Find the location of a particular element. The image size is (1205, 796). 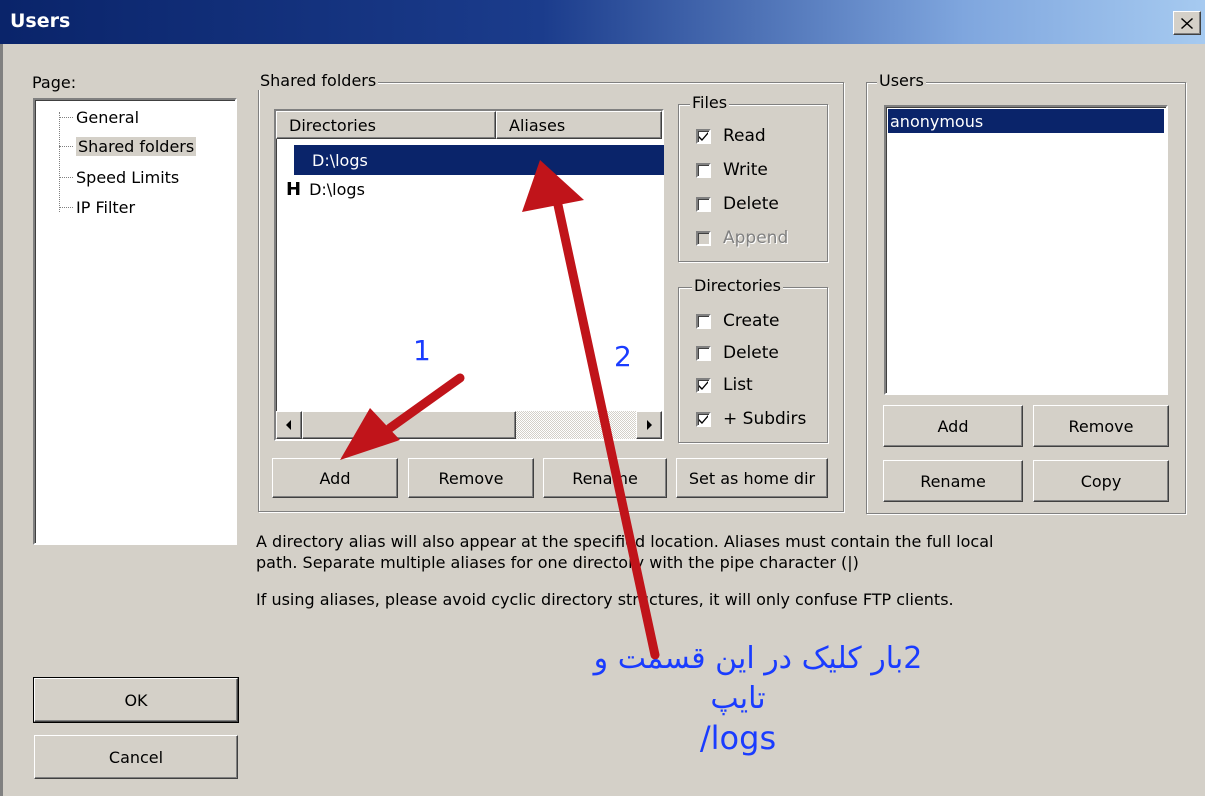

instruction-line-3: /logs is located at coordinates (738, 738).